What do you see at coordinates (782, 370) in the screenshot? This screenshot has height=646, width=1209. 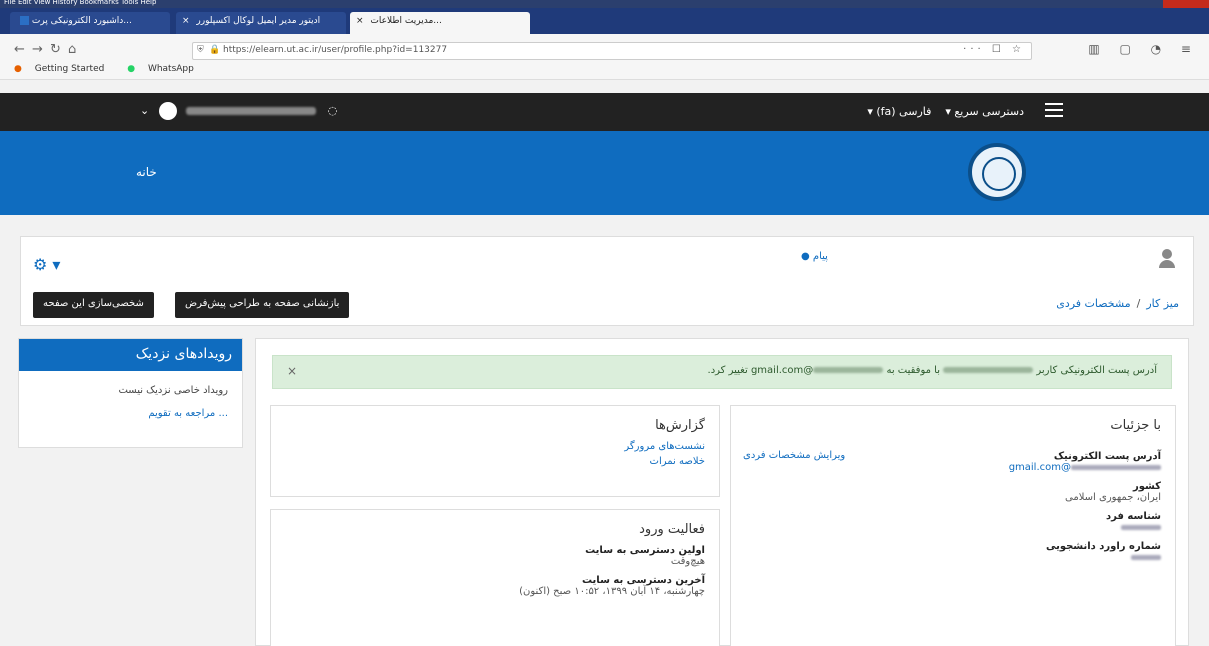 I see `alert-email: @gmail.com` at bounding box center [782, 370].